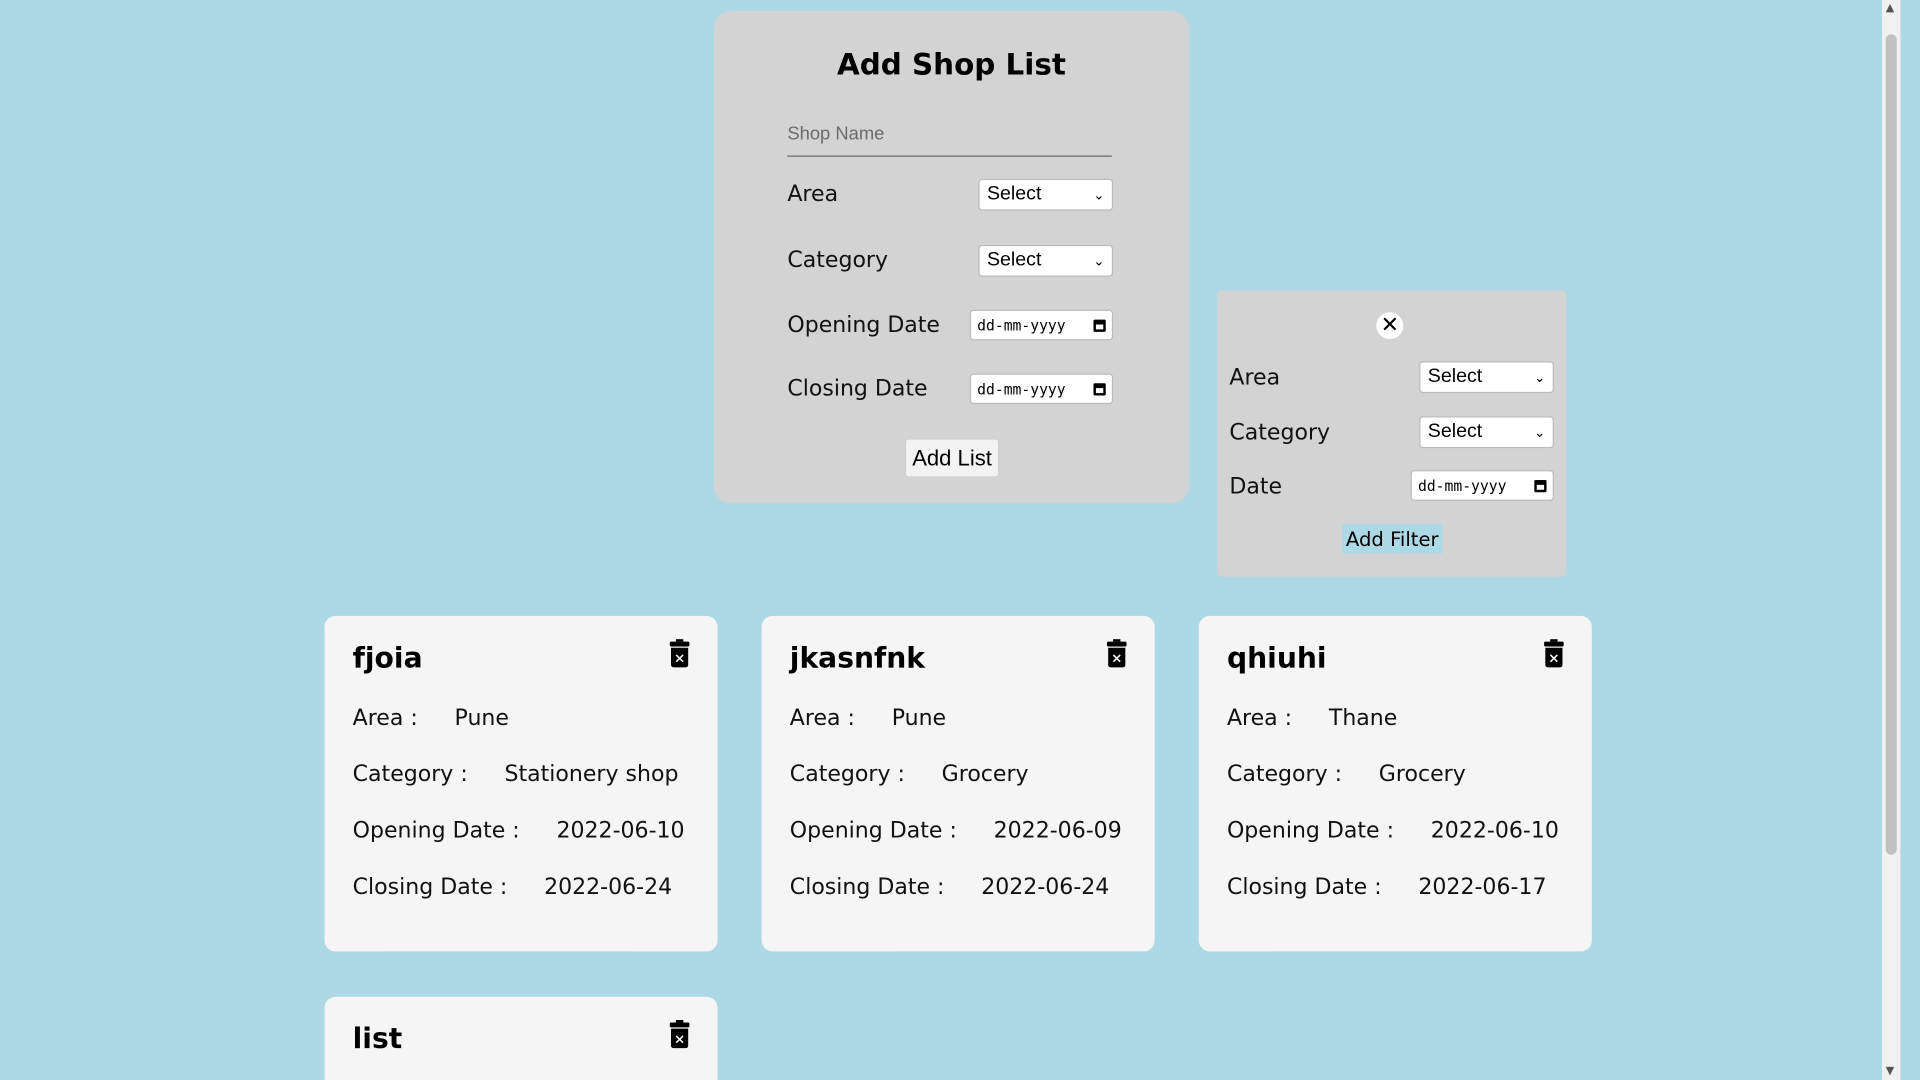 This screenshot has height=1080, width=1920. I want to click on closing-date-input: dd-mm-yyyy, so click(1041, 389).